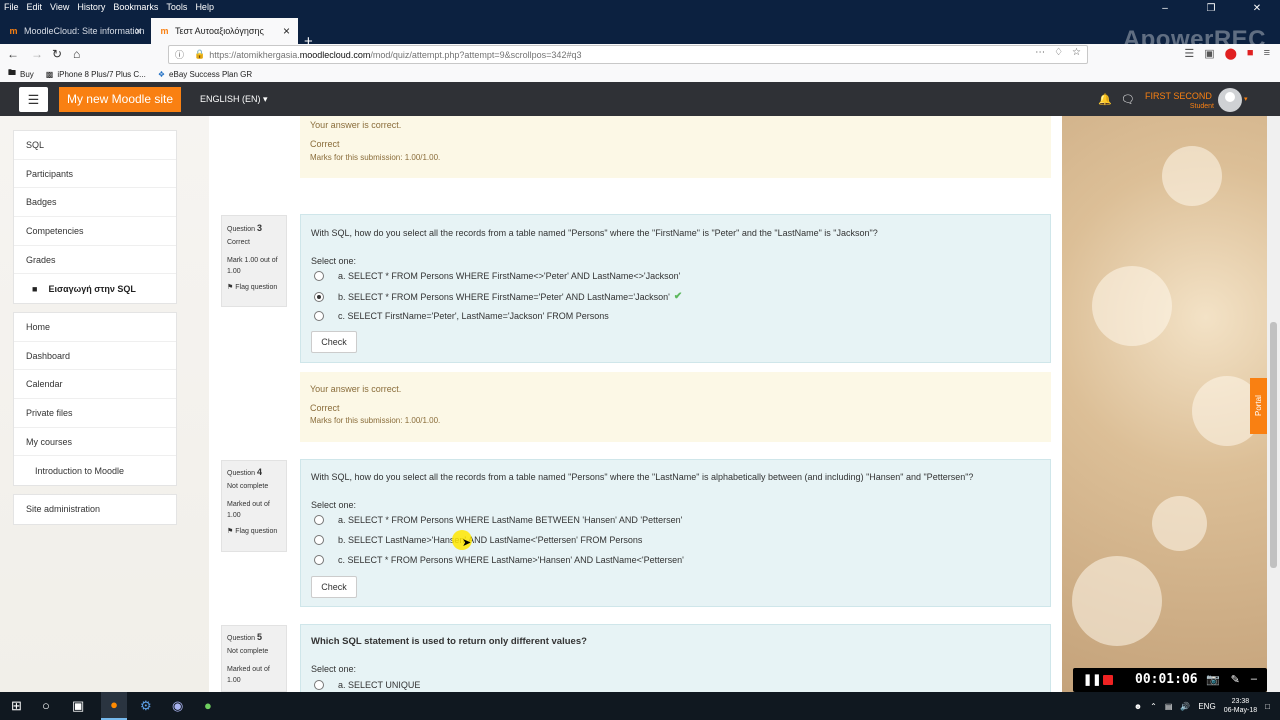 Image resolution: width=1280 pixels, height=720 pixels. I want to click on answer-option-a: a. SELECT UNIQUE, so click(367, 685).